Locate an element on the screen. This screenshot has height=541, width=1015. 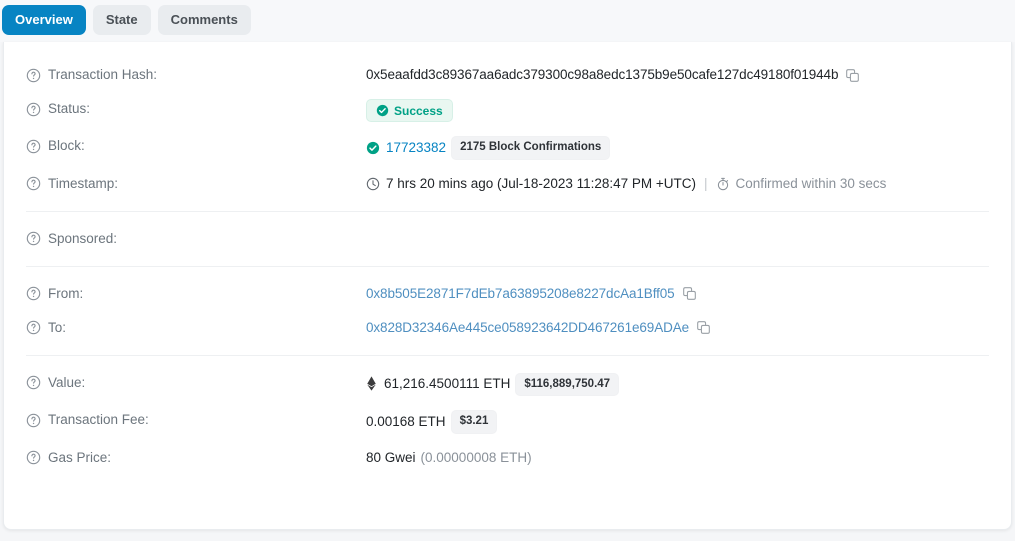
label-transaction-fee: Transaction Fee: is located at coordinates (196, 420).